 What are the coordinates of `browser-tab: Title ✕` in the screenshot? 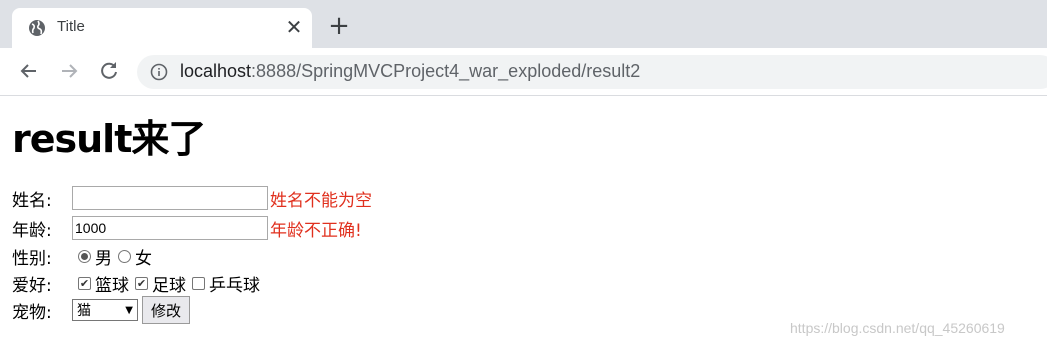 It's located at (162, 28).